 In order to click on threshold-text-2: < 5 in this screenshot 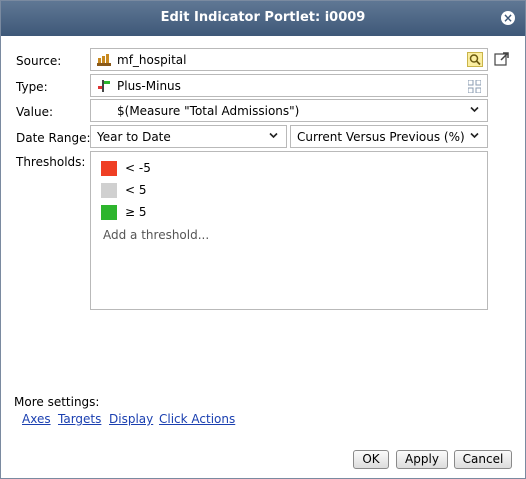, I will do `click(136, 190)`.